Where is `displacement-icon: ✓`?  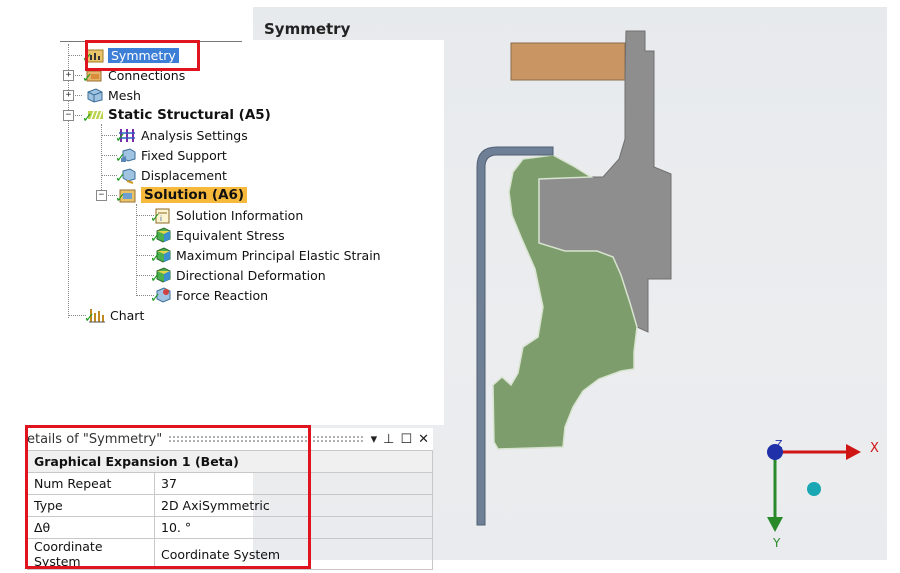 displacement-icon: ✓ is located at coordinates (126, 175).